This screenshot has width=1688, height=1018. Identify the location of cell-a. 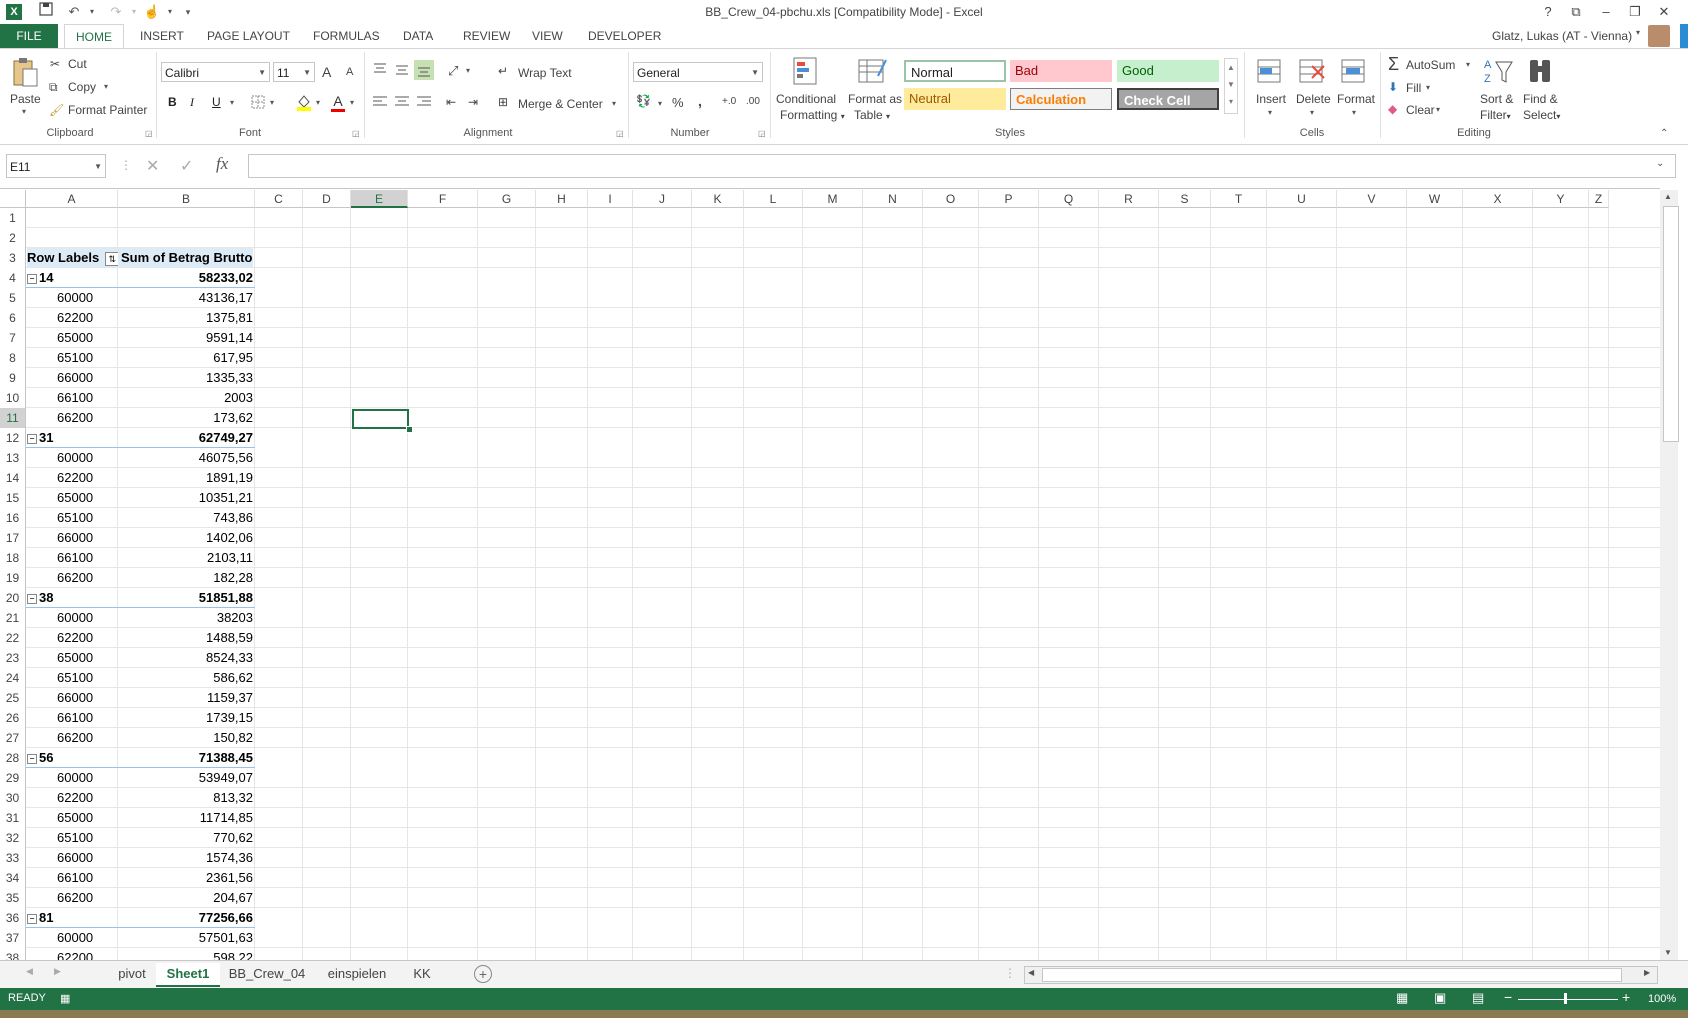
(72, 238).